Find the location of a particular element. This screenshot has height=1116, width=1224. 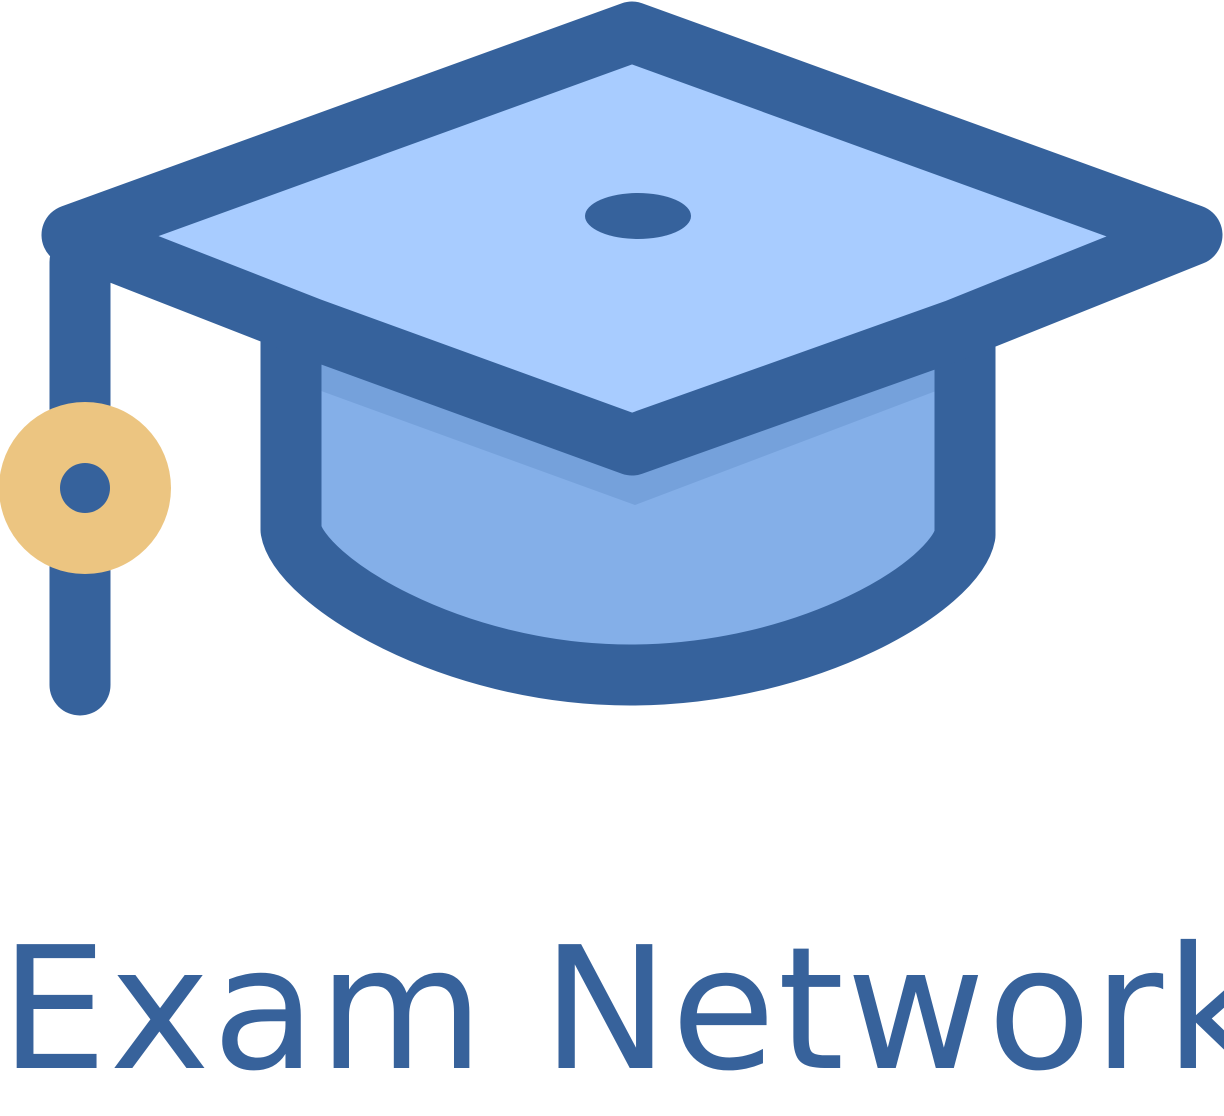

cap-button is located at coordinates (638, 216).